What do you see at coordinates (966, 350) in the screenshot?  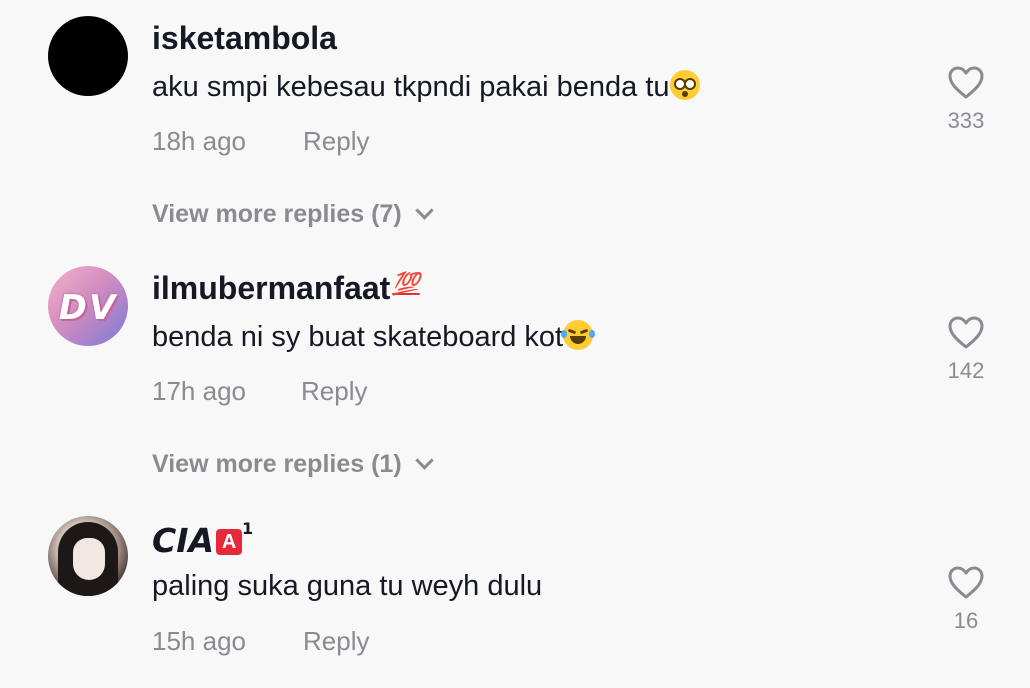 I see `like-button: 142` at bounding box center [966, 350].